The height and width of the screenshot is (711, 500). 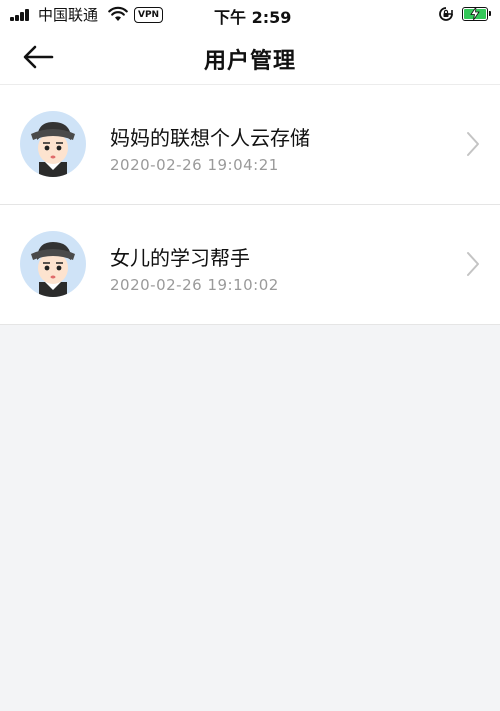 I want to click on user-timestamp: 2020-02-26 19:04:21, so click(x=194, y=165).